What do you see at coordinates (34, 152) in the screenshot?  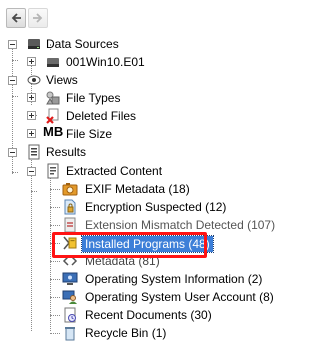 I see `results-icon` at bounding box center [34, 152].